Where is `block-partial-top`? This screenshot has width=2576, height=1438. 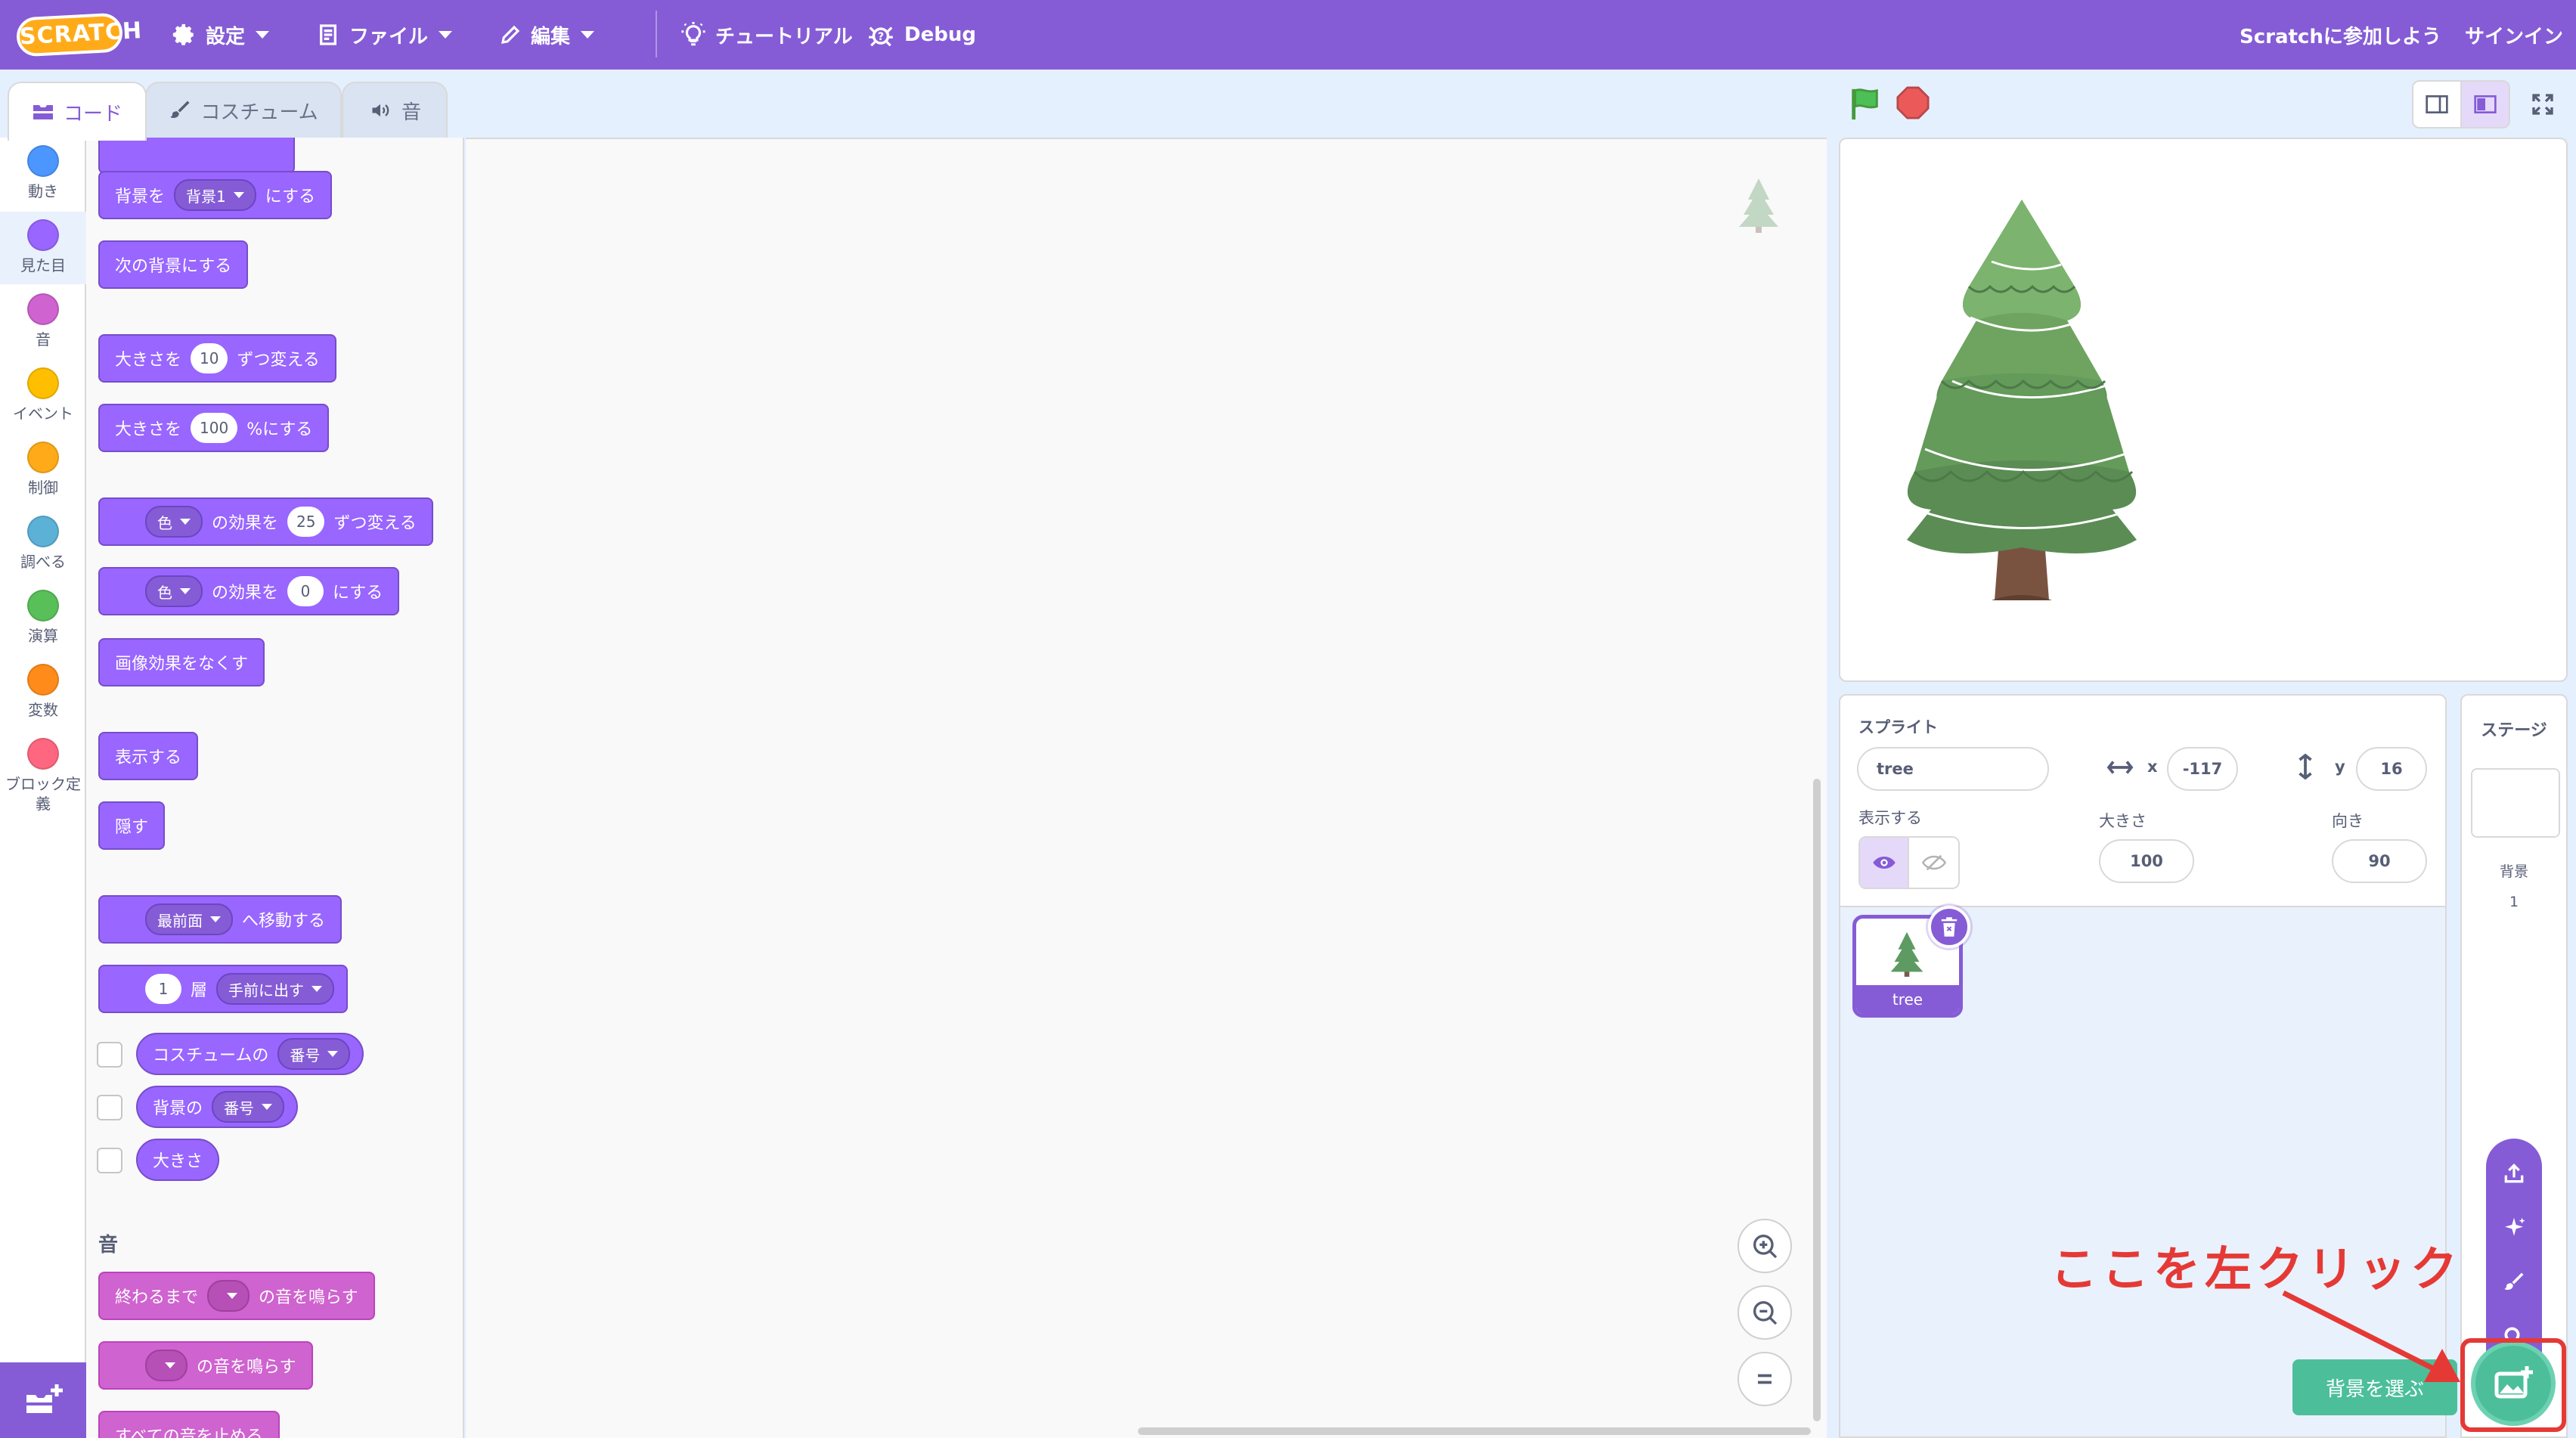 block-partial-top is located at coordinates (196, 156).